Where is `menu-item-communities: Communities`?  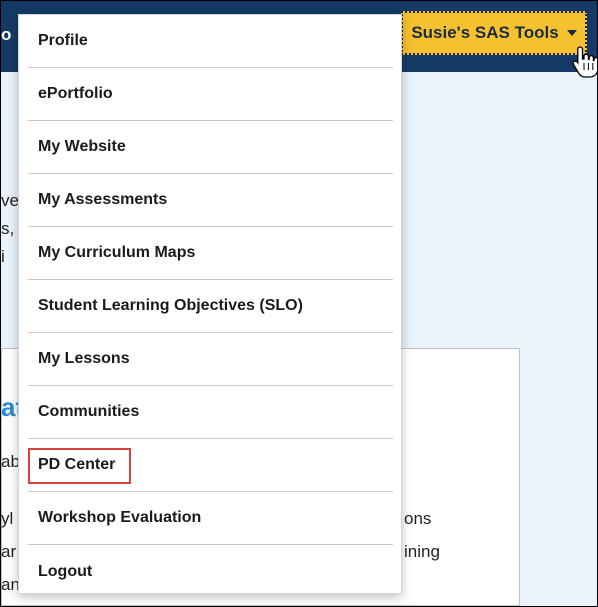 menu-item-communities: Communities is located at coordinates (210, 412).